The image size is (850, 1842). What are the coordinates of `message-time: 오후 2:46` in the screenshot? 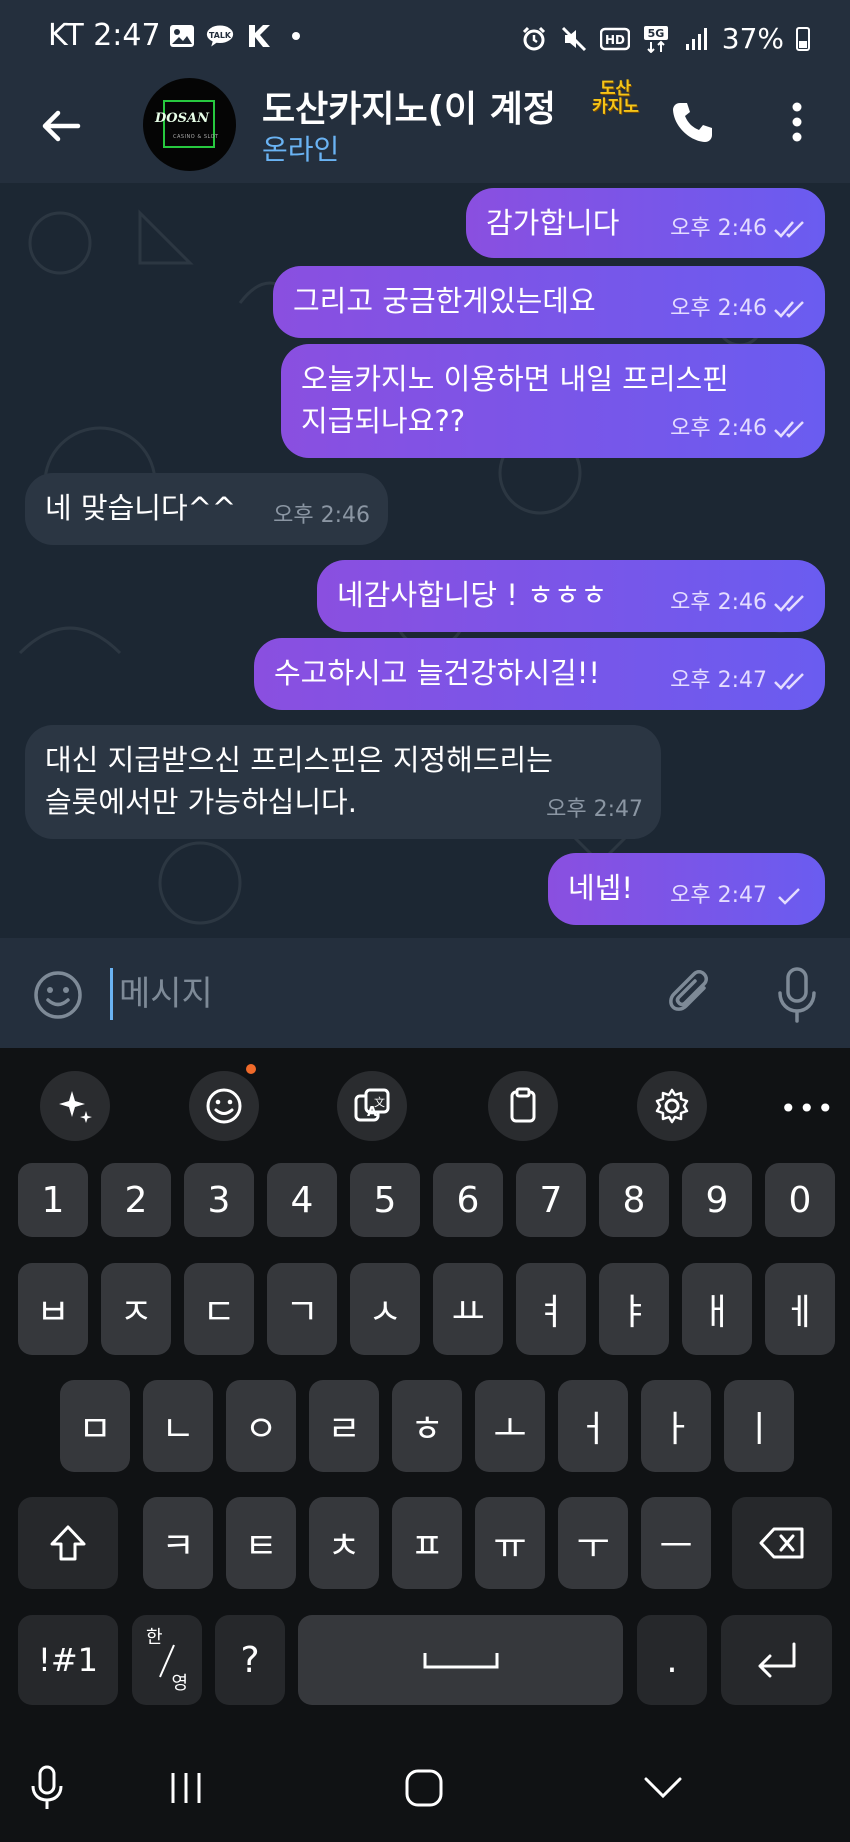 It's located at (718, 228).